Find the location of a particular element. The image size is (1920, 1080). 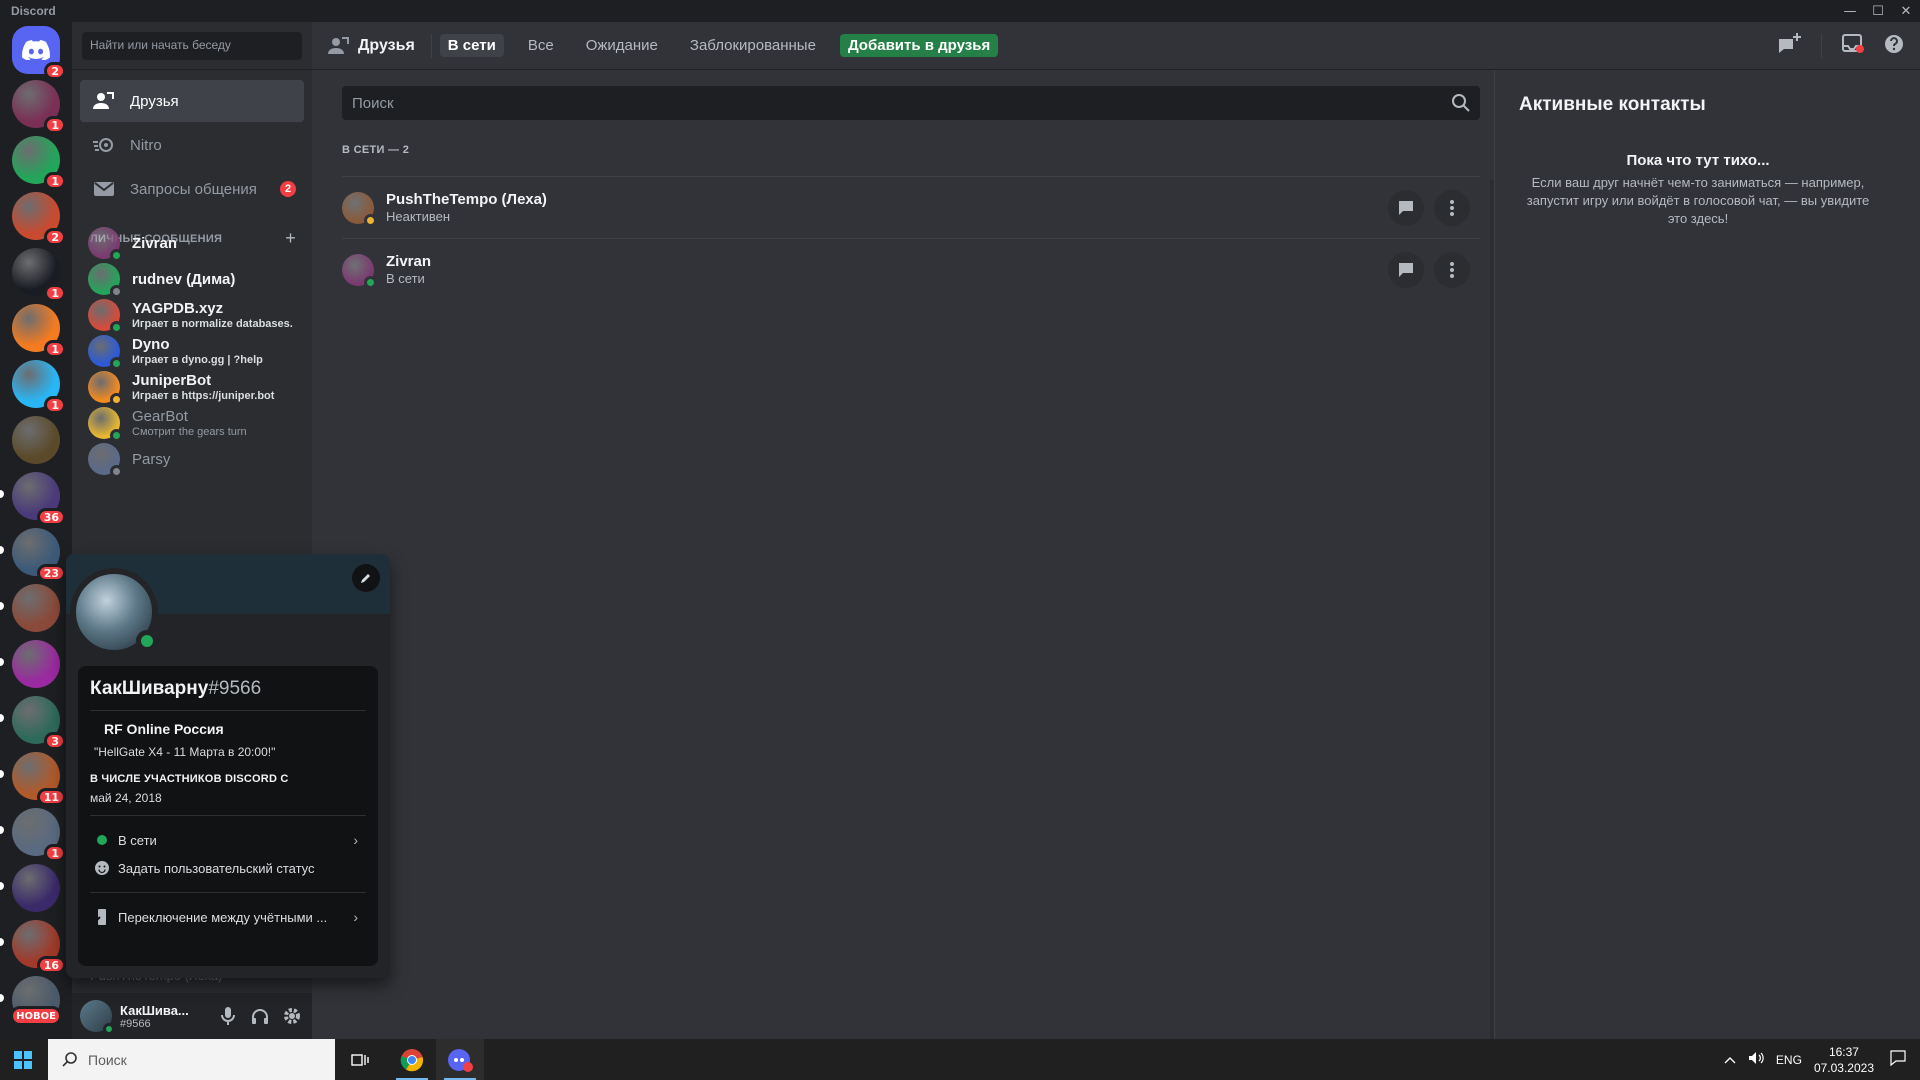

user-tag: #9566 is located at coordinates (135, 1023).